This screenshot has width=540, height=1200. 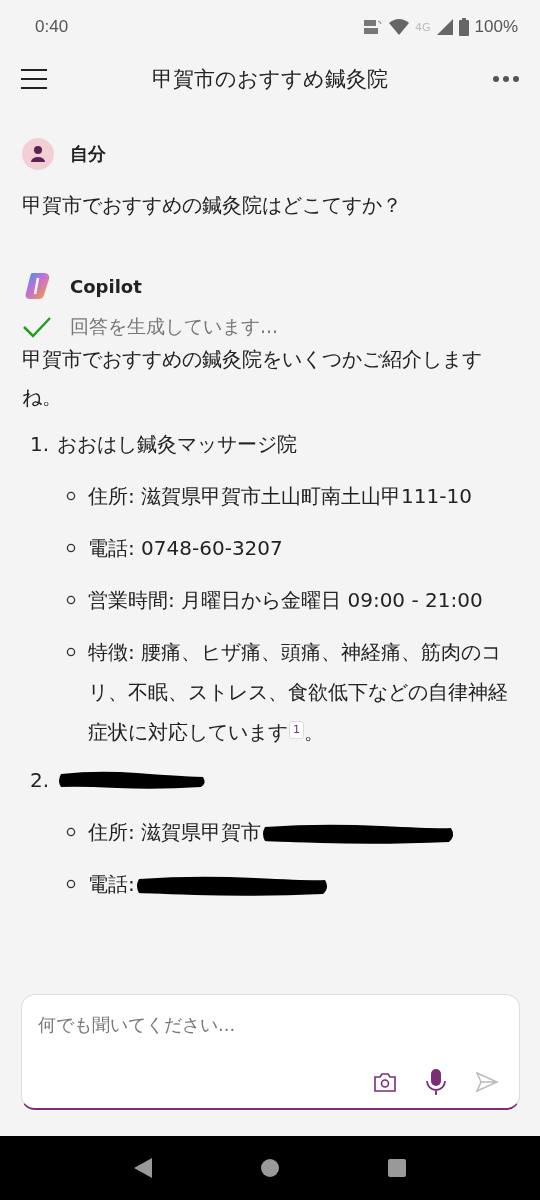 What do you see at coordinates (296, 730) in the screenshot?
I see `citation-badge: 1` at bounding box center [296, 730].